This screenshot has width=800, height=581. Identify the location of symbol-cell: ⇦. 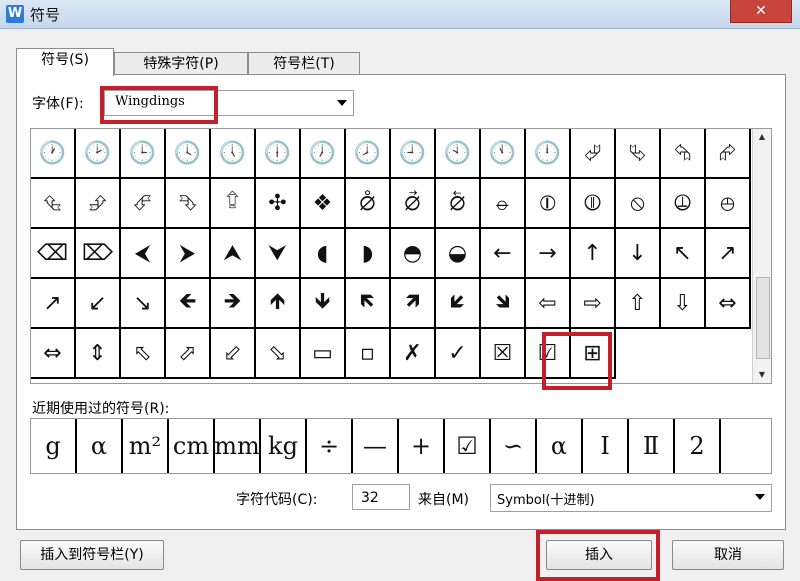
(548, 304).